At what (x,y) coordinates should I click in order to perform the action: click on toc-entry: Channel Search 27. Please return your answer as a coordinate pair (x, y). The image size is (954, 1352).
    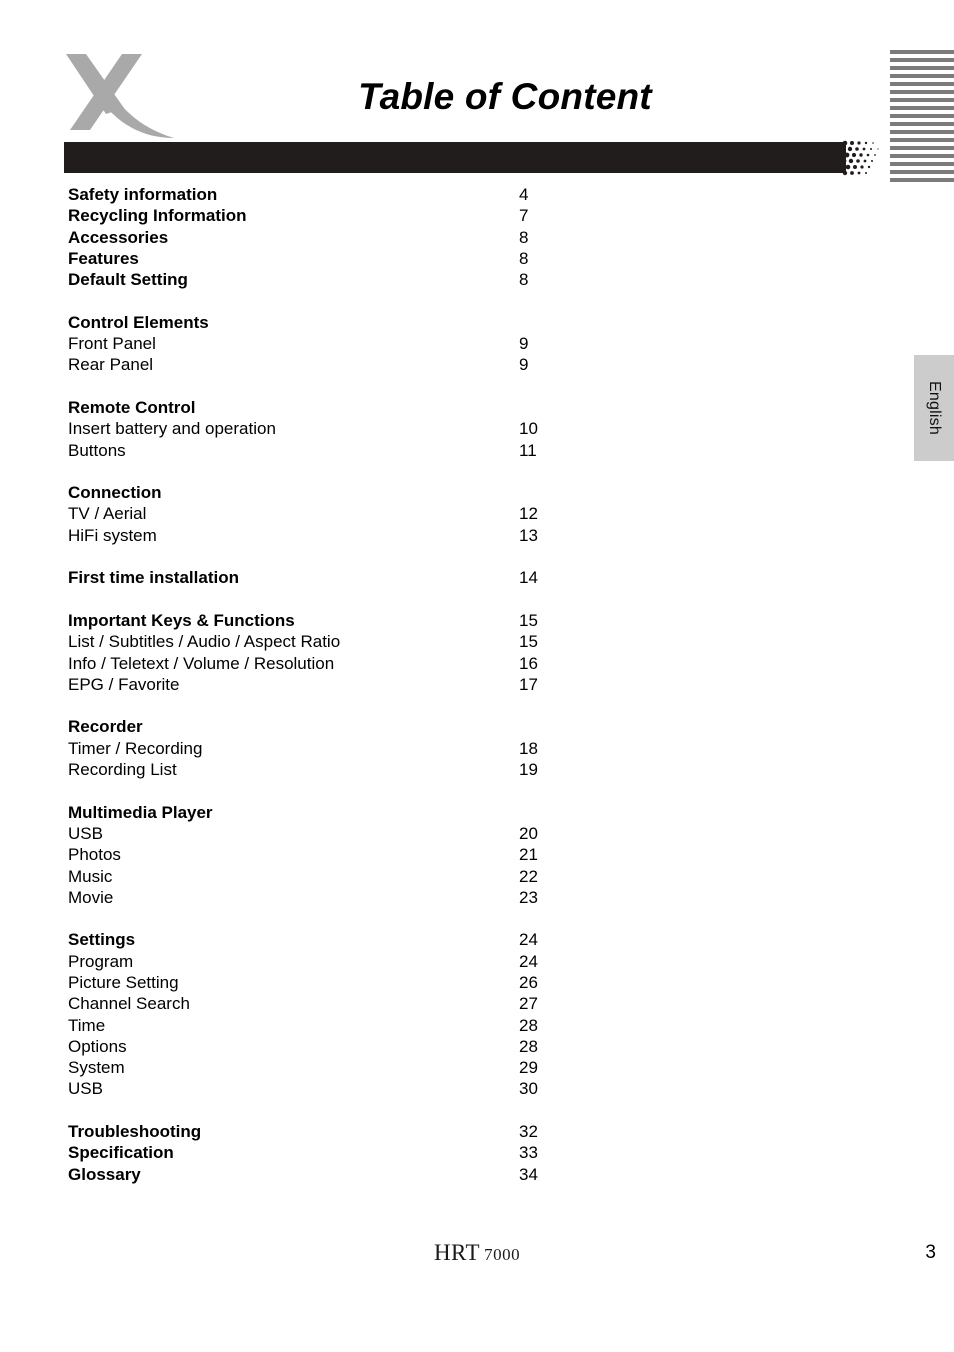
    Looking at the image, I should click on (333, 1003).